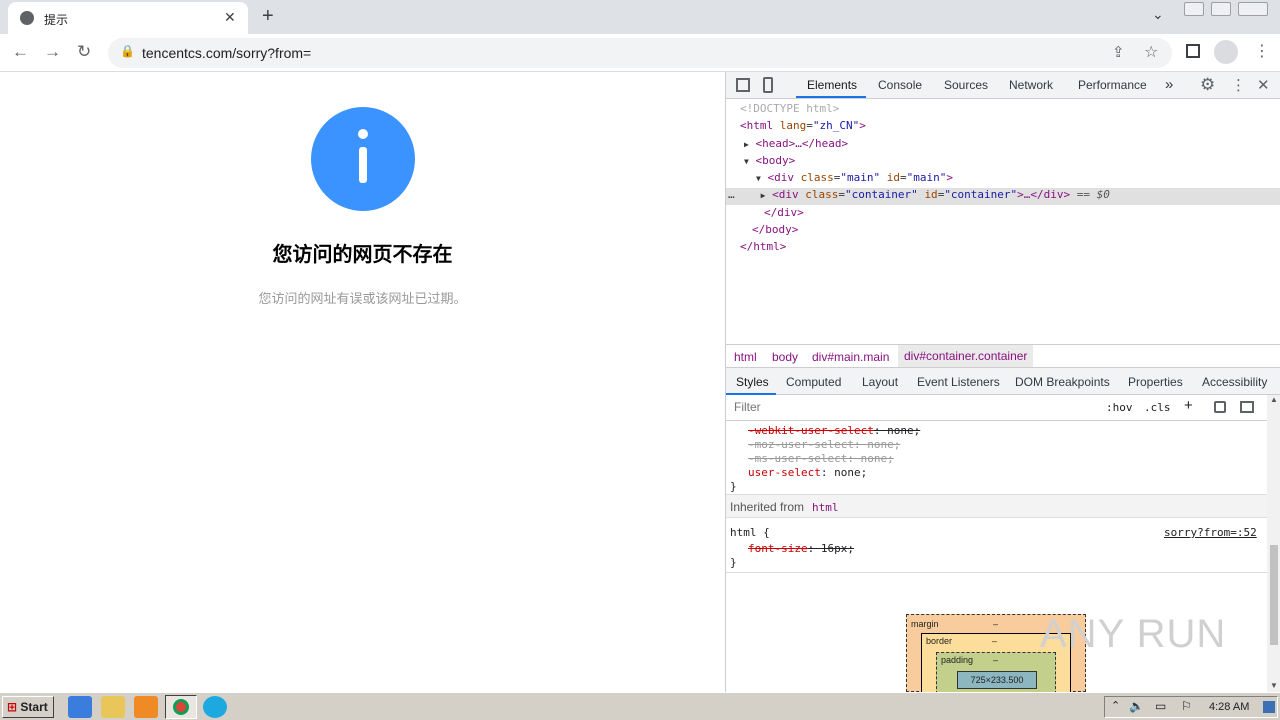 This screenshot has width=1280, height=720. I want to click on address-bar: 🔒 tencentcs.com/sorry?from= ⇪ ☆, so click(640, 53).